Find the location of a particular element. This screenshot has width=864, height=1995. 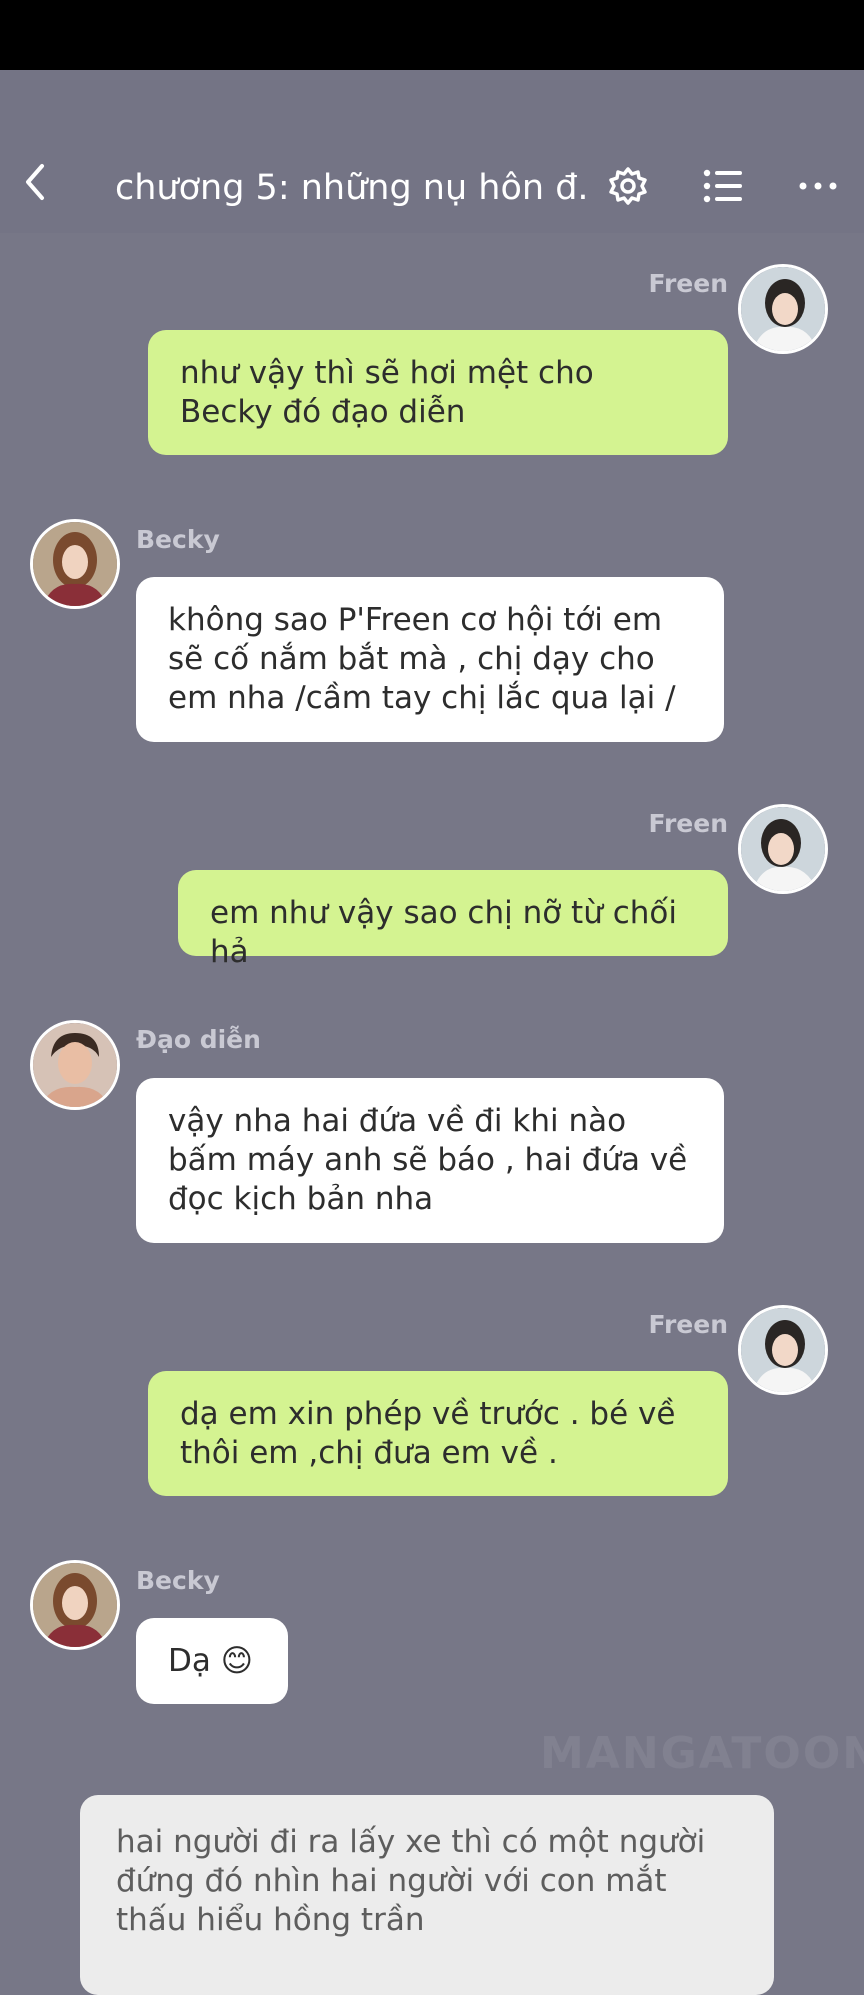

message-bubble-received: Dạ 😊 is located at coordinates (212, 1661).